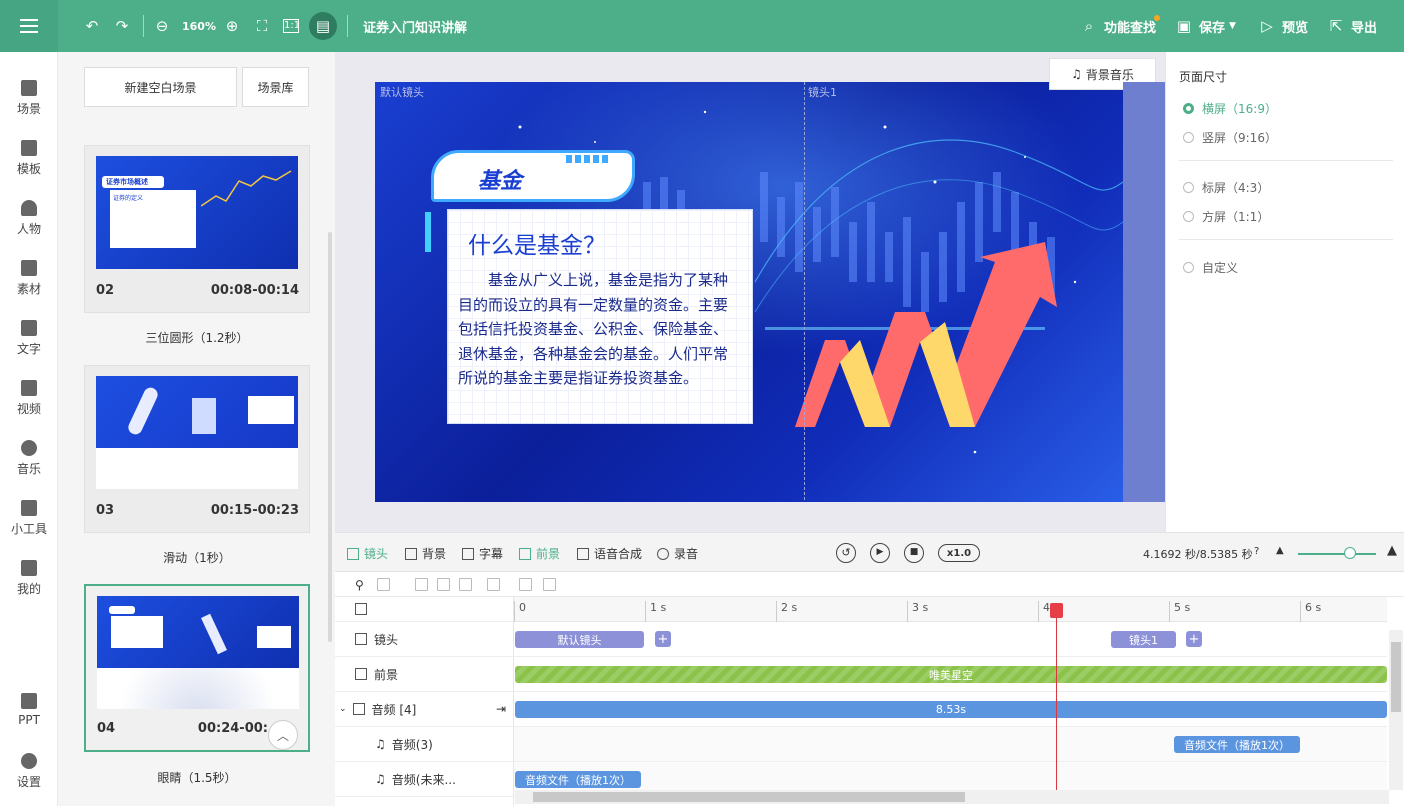 This screenshot has width=1404, height=809. I want to click on hamburger-icon, so click(29, 26).